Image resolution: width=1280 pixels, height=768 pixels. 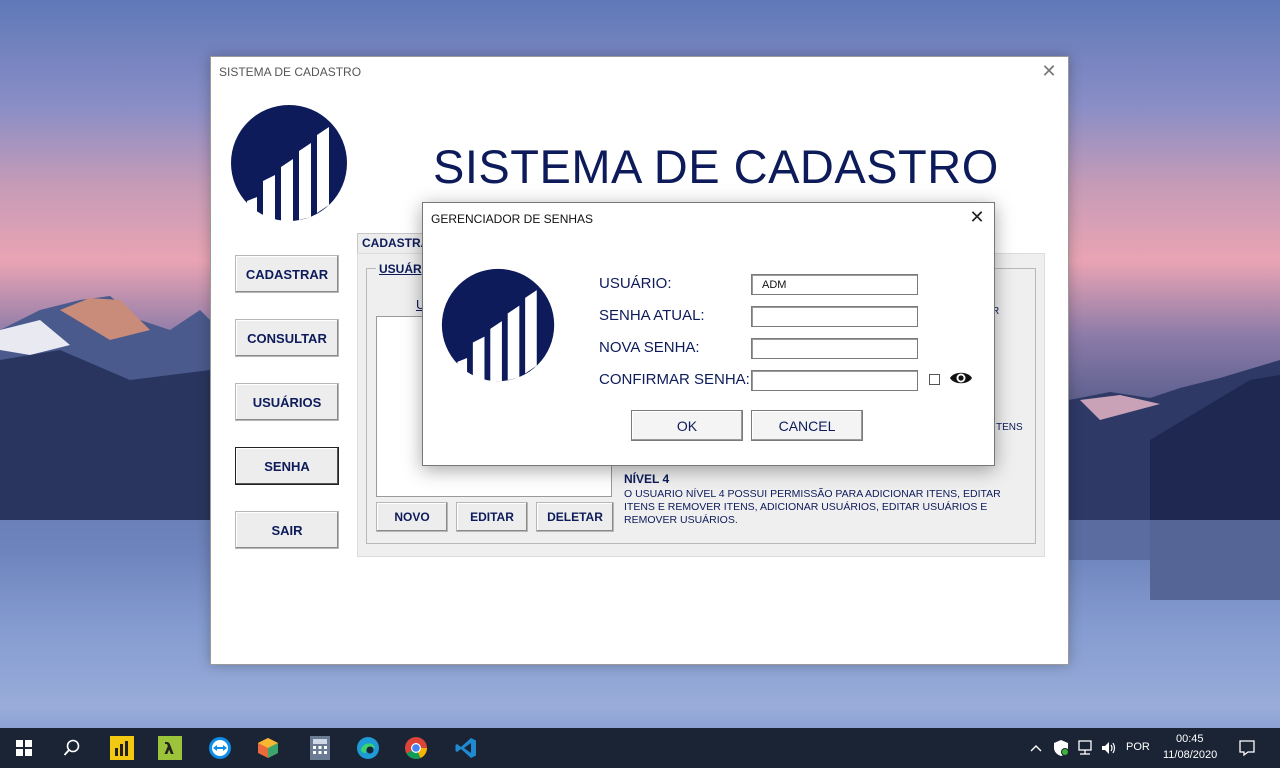 I want to click on delete-button: DELETAR, so click(x=575, y=517).